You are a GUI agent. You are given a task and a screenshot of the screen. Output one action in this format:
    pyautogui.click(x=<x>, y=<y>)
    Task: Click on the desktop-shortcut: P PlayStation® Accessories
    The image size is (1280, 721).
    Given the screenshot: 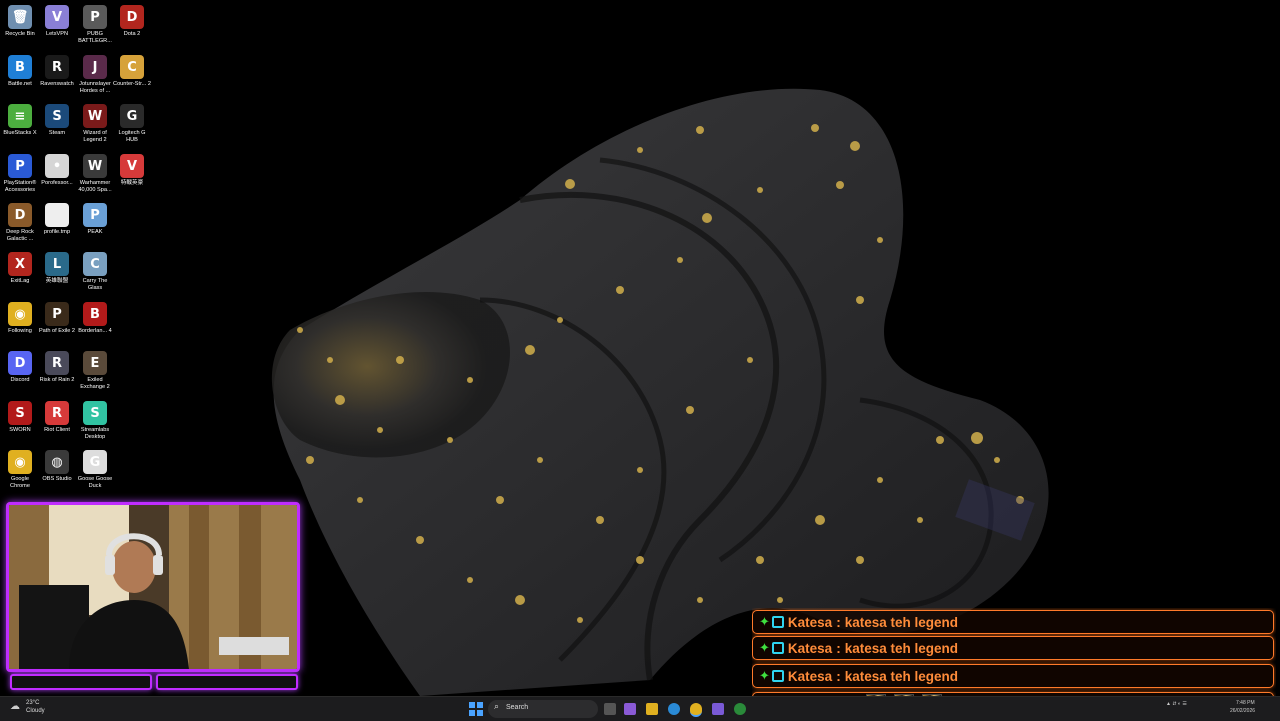 What is the action you would take?
    pyautogui.click(x=20, y=174)
    